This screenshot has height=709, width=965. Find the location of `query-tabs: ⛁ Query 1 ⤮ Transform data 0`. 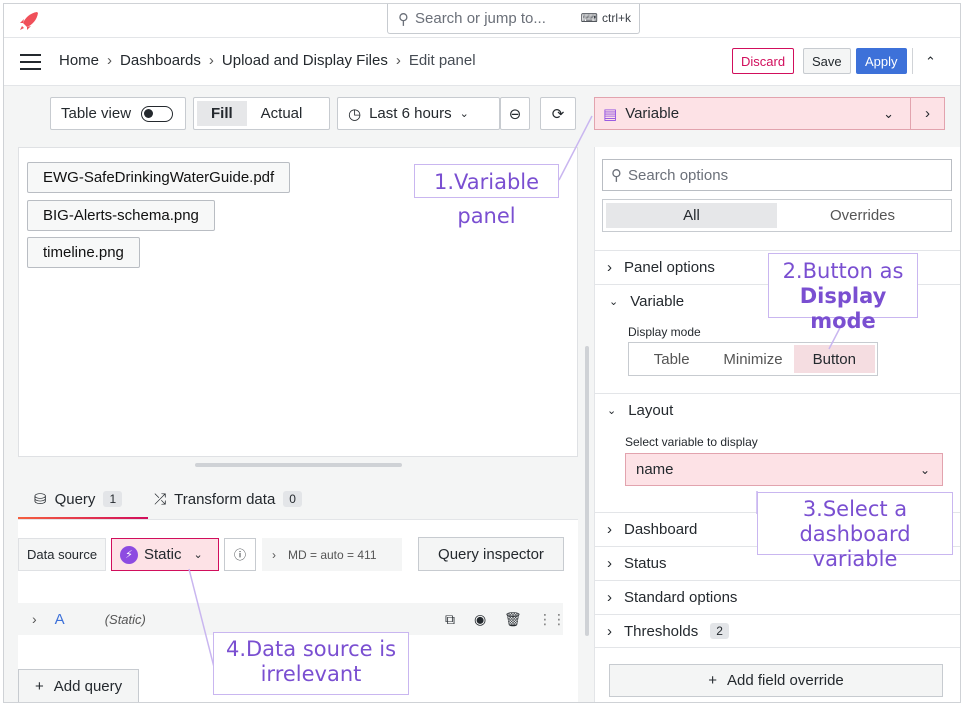

query-tabs: ⛁ Query 1 ⤮ Transform data 0 is located at coordinates (168, 501).